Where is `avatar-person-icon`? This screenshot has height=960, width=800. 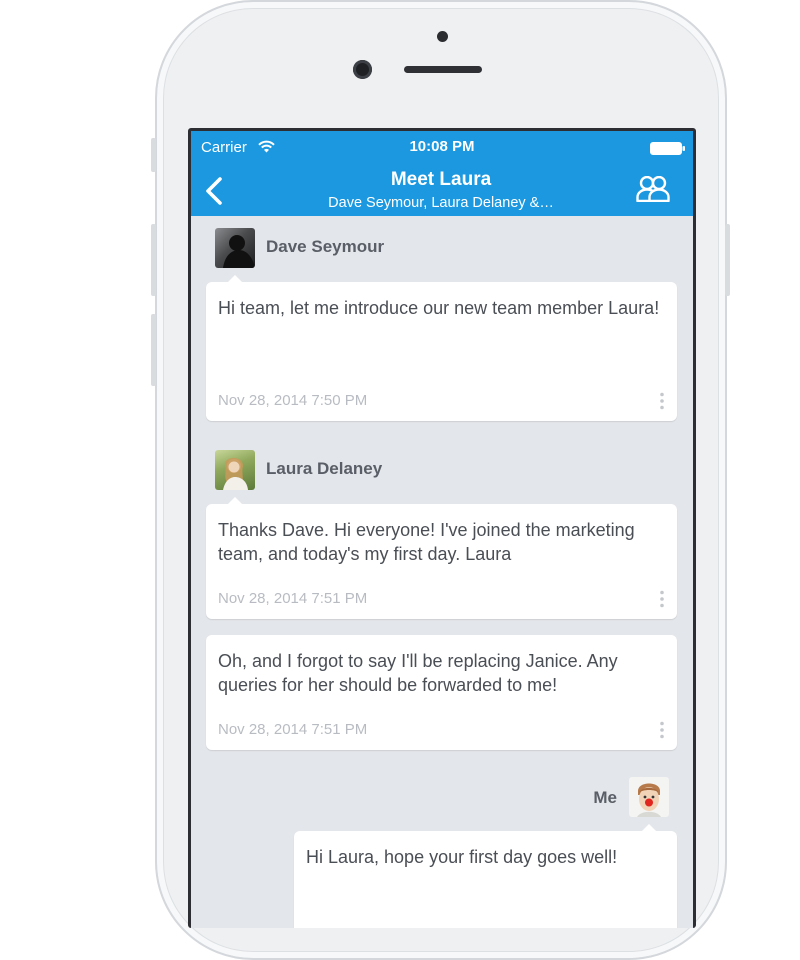 avatar-person-icon is located at coordinates (235, 473).